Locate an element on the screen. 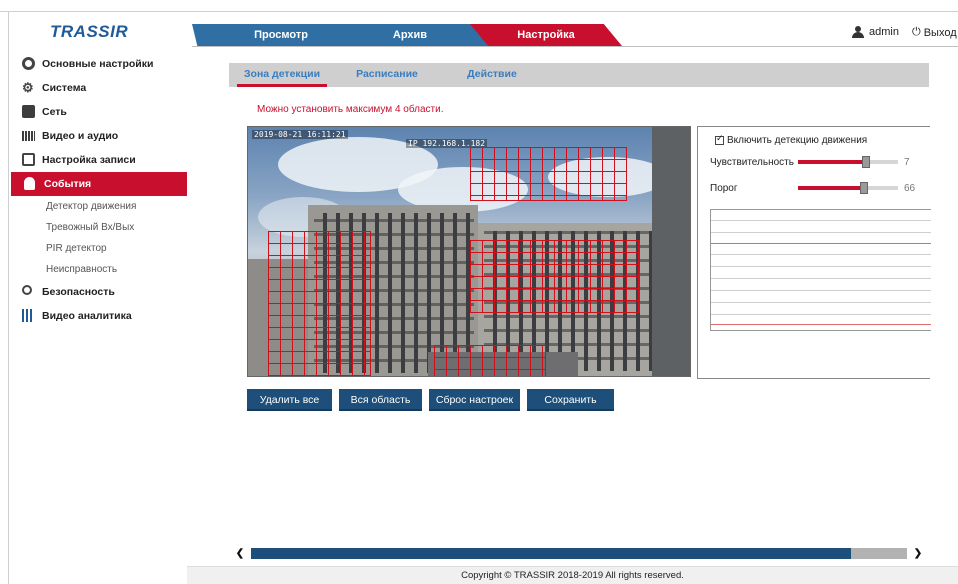 The image size is (958, 584). enable-motion-row: Включить детекцию движения is located at coordinates (791, 139).